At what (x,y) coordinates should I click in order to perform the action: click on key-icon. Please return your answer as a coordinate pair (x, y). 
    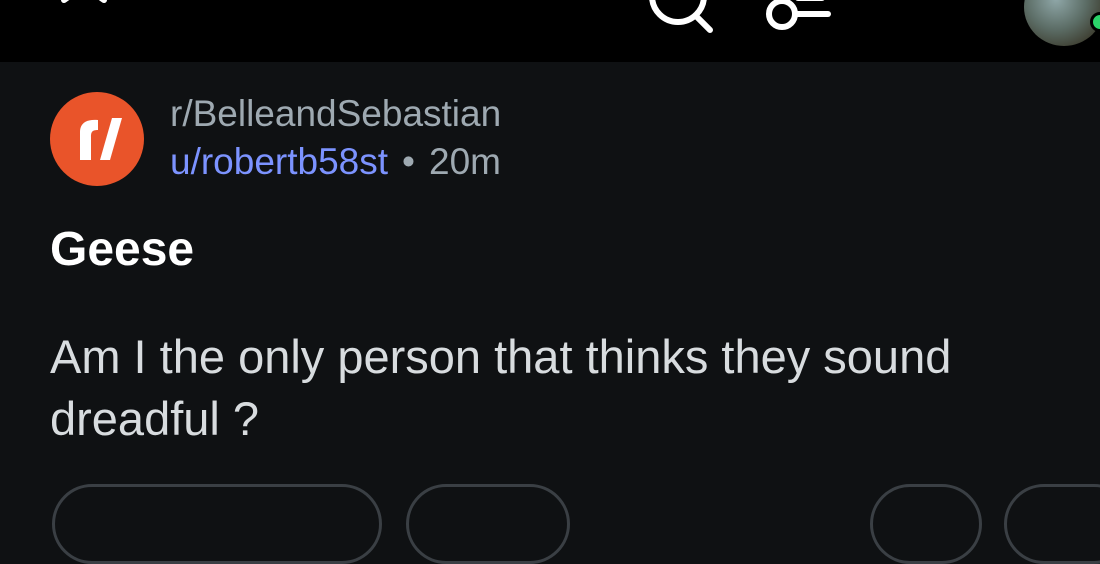
    Looking at the image, I should click on (800, 16).